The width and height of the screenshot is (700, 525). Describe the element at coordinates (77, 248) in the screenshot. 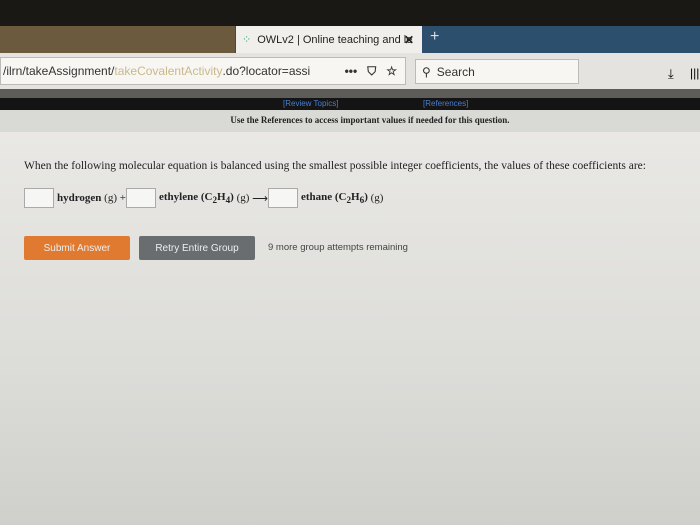

I see `submit-answer-button: Submit Answer` at that location.